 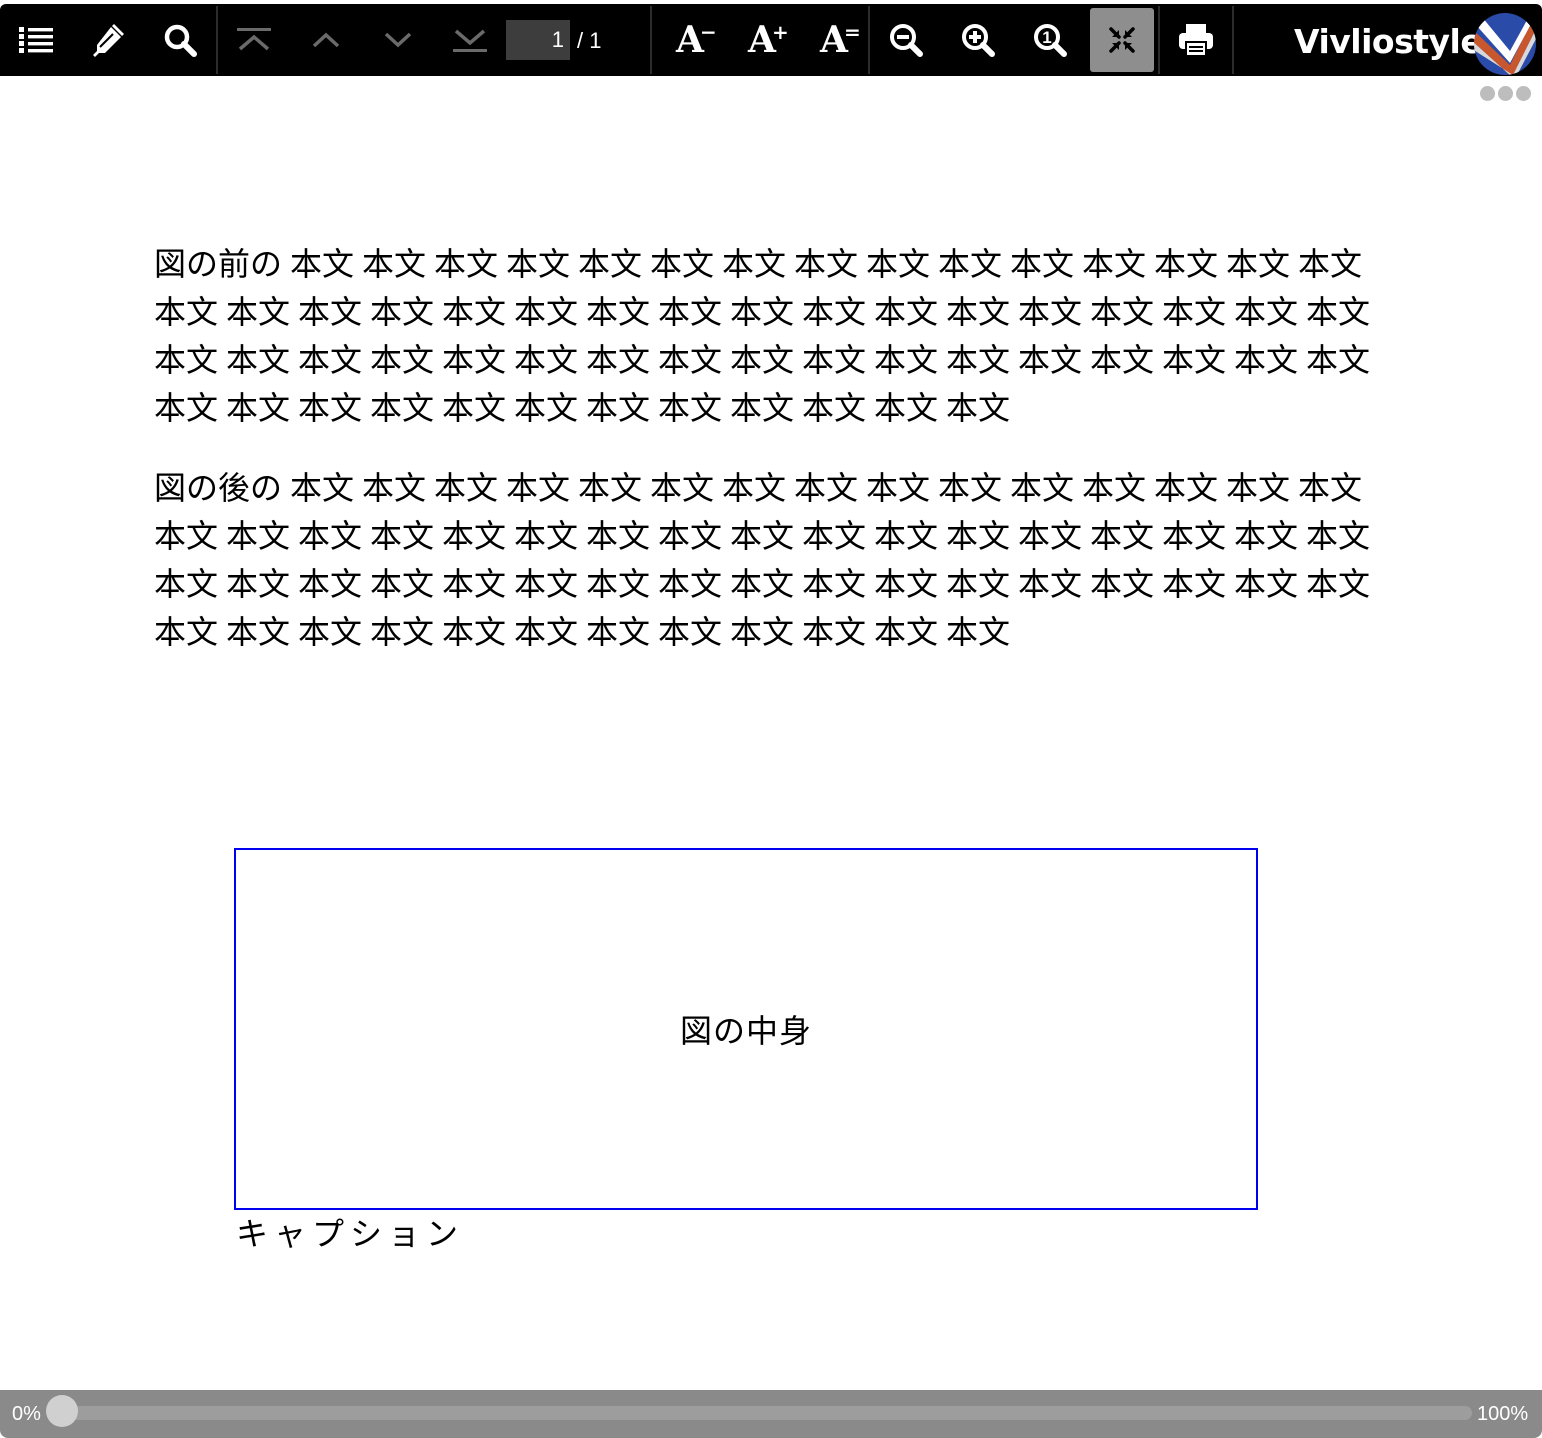 I want to click on progress-end-label: 100%, so click(x=1503, y=1414).